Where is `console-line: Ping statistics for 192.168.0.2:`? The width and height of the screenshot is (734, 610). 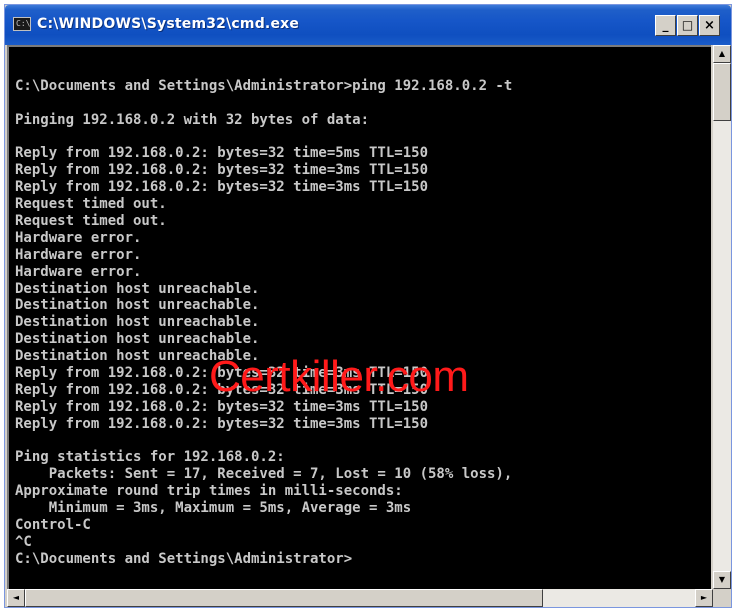
console-line: Ping statistics for 192.168.0.2: is located at coordinates (150, 457).